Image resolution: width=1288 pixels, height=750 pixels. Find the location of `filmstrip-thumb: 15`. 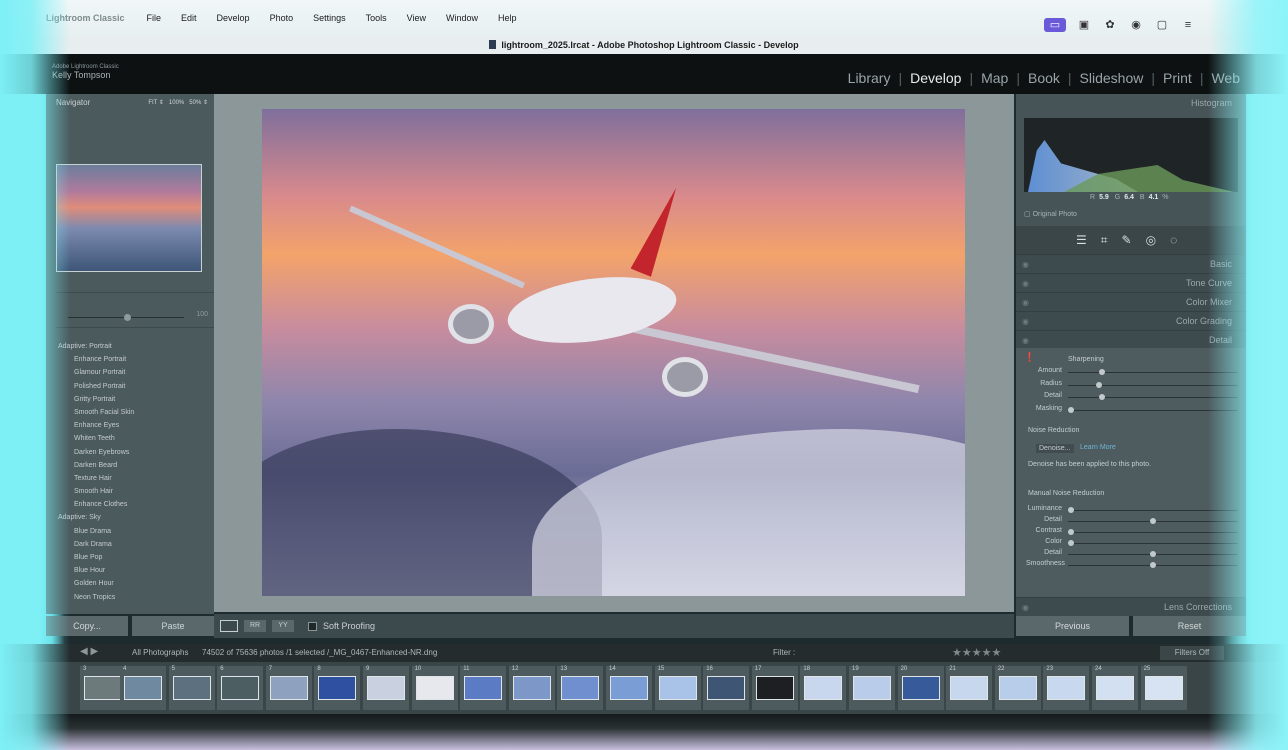

filmstrip-thumb: 15 is located at coordinates (677, 688).